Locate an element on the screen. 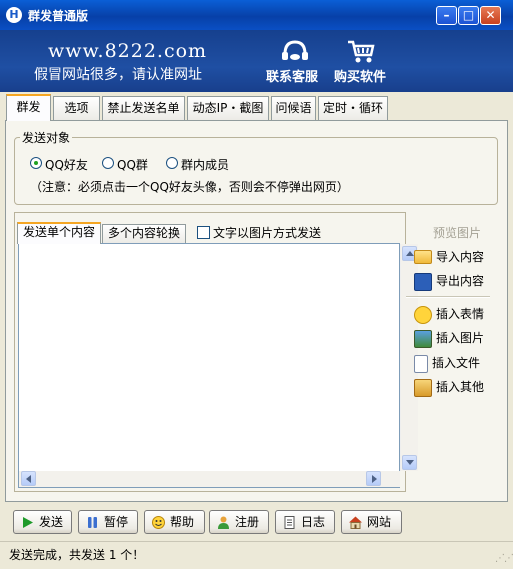 The width and height of the screenshot is (513, 569). banner-warning: 假冒网站很多，请认准网址 is located at coordinates (118, 75).